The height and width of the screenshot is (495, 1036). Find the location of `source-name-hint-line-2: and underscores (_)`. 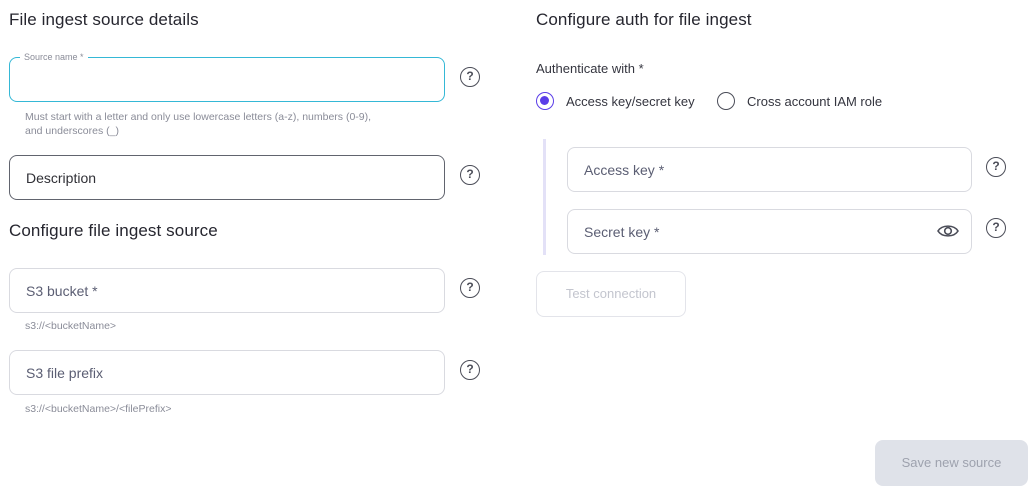

source-name-hint-line-2: and underscores (_) is located at coordinates (72, 131).